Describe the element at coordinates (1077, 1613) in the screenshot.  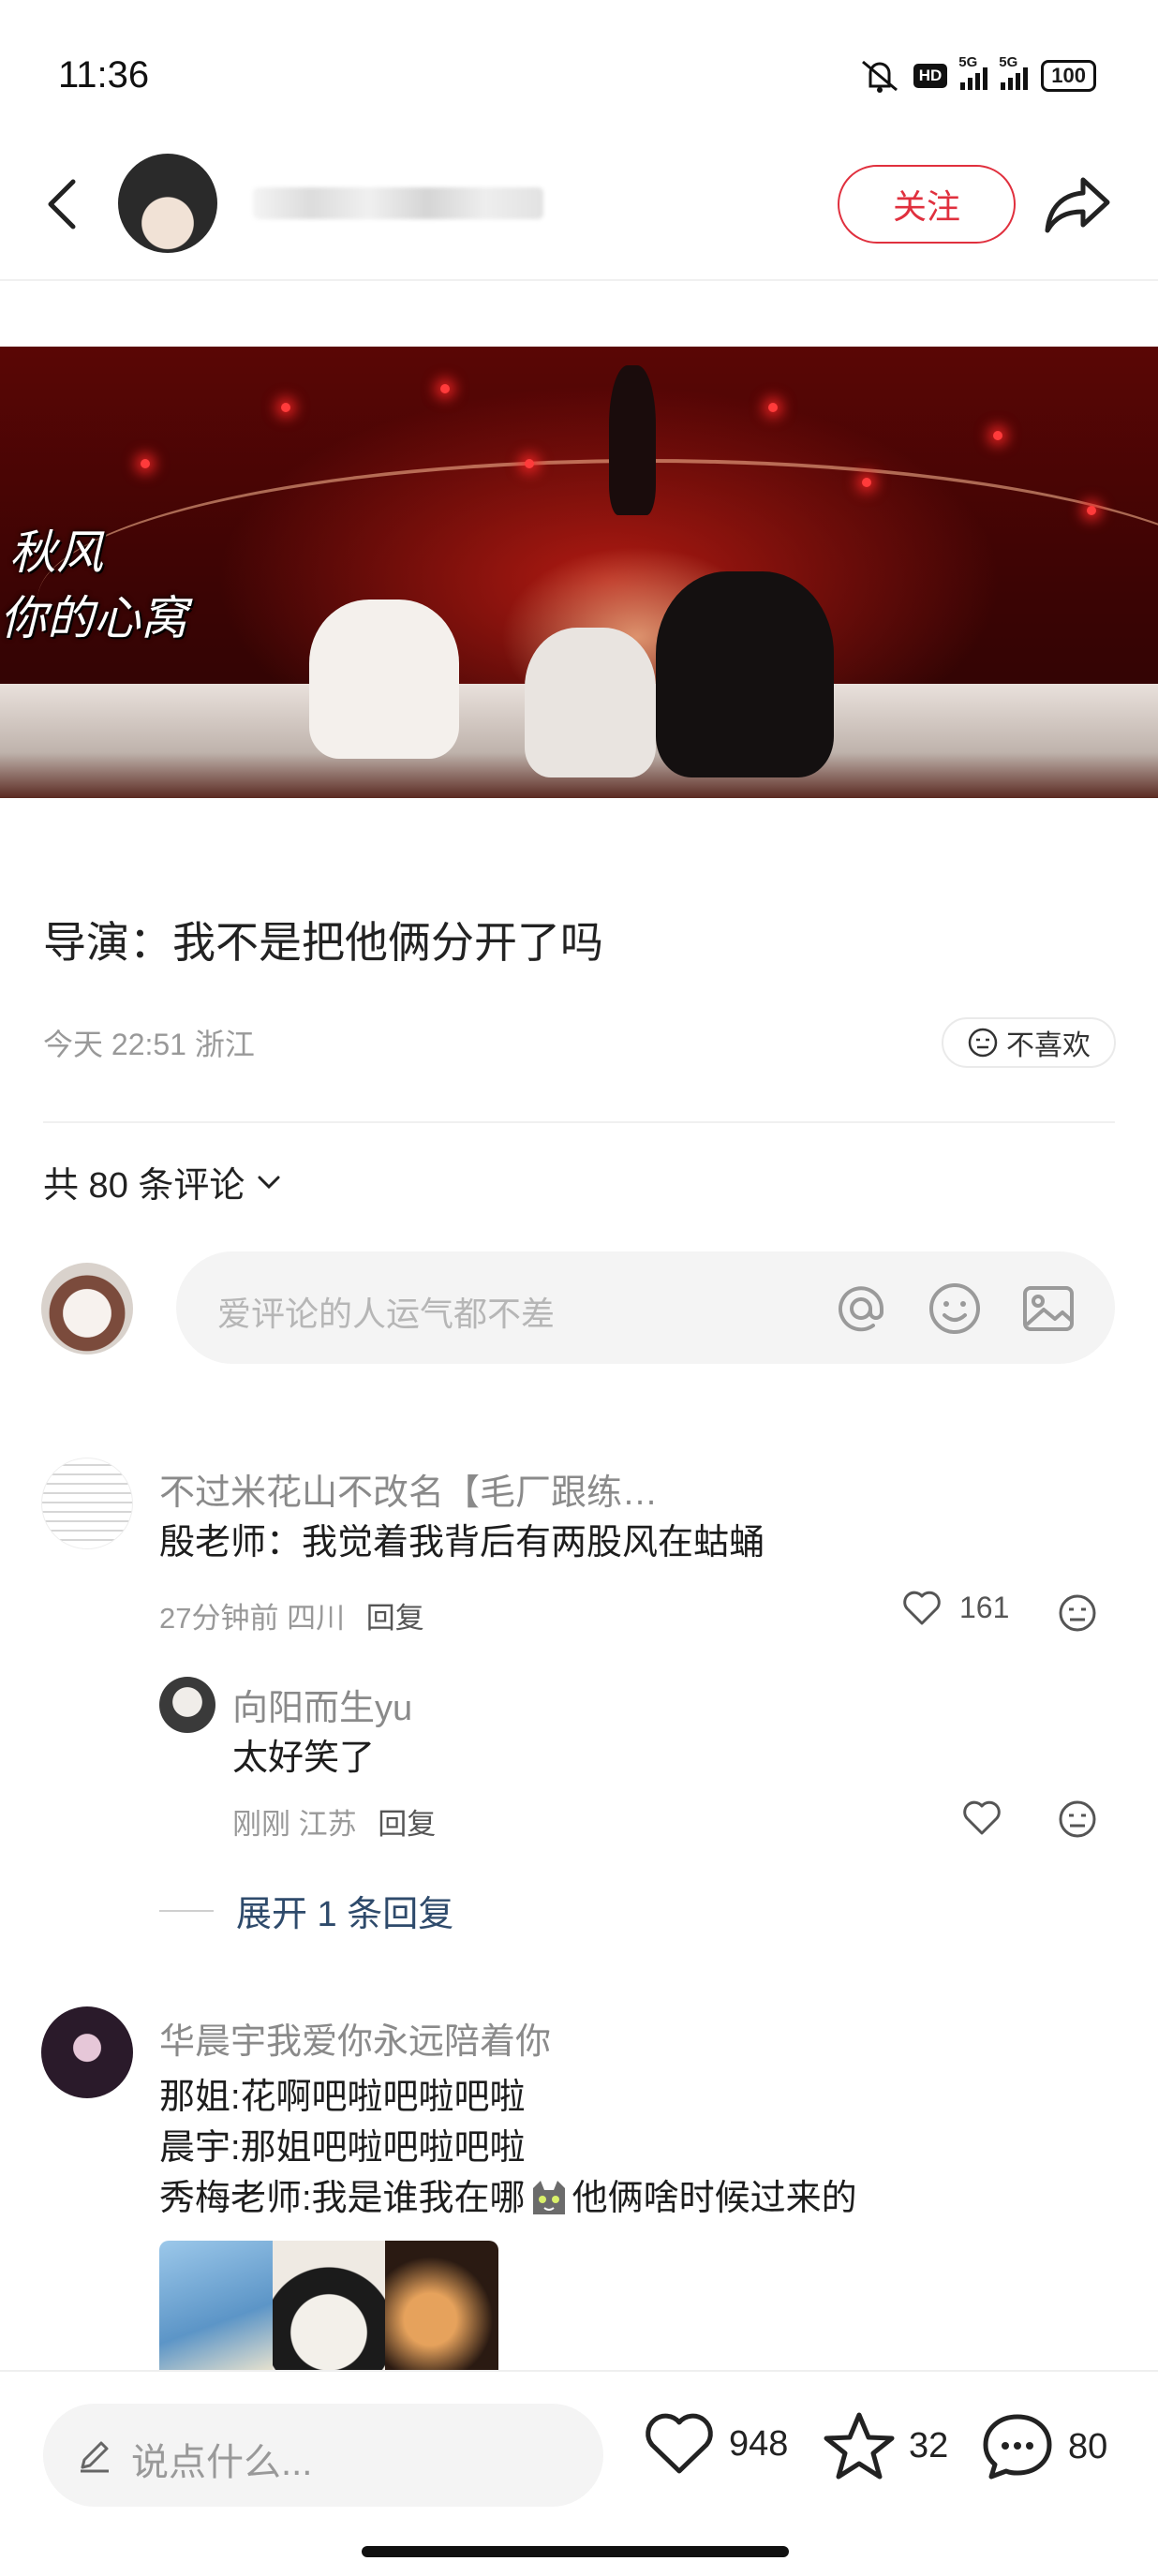
I see `comment-dislike-icon` at that location.